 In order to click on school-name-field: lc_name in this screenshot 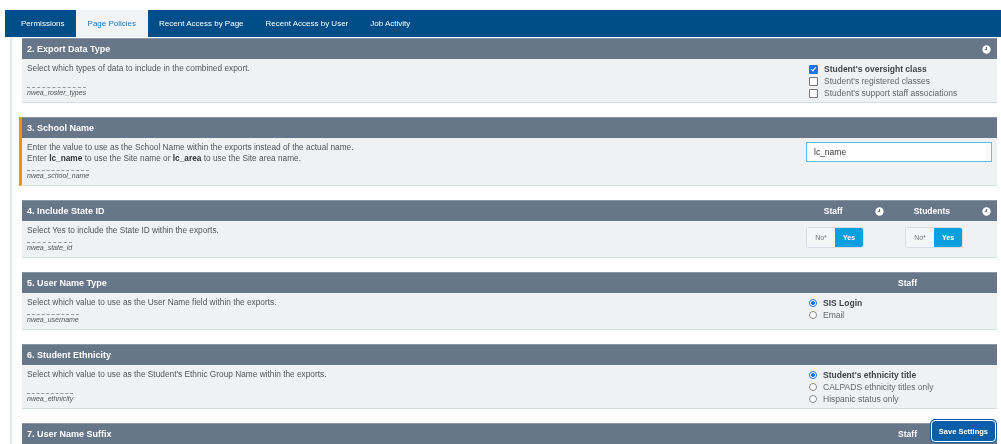, I will do `click(899, 152)`.